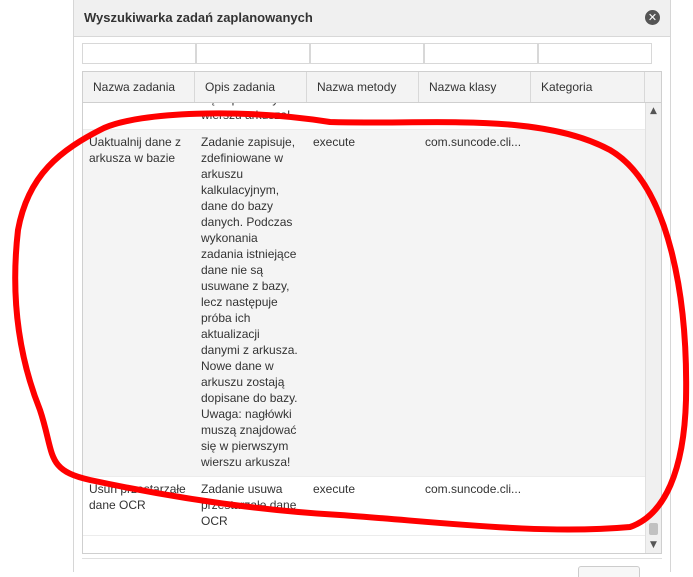 The height and width of the screenshot is (577, 693). I want to click on cell-method, so click(363, 116).